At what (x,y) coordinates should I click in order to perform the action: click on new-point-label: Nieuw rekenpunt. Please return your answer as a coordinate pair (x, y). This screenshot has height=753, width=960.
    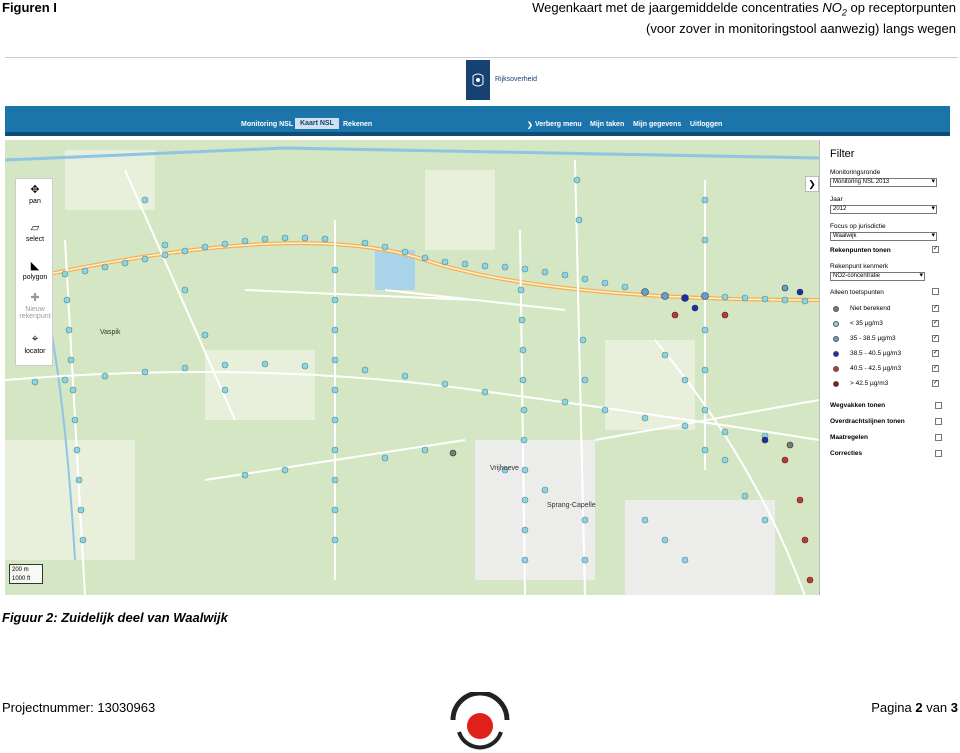
    Looking at the image, I should click on (35, 313).